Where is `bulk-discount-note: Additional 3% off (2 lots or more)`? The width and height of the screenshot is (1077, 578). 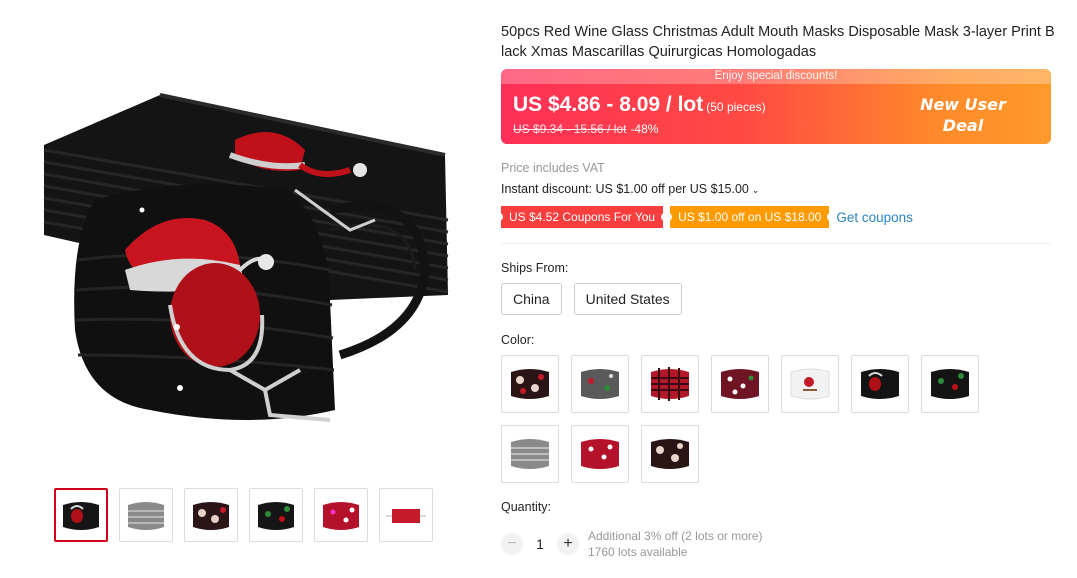
bulk-discount-note: Additional 3% off (2 lots or more) is located at coordinates (675, 536).